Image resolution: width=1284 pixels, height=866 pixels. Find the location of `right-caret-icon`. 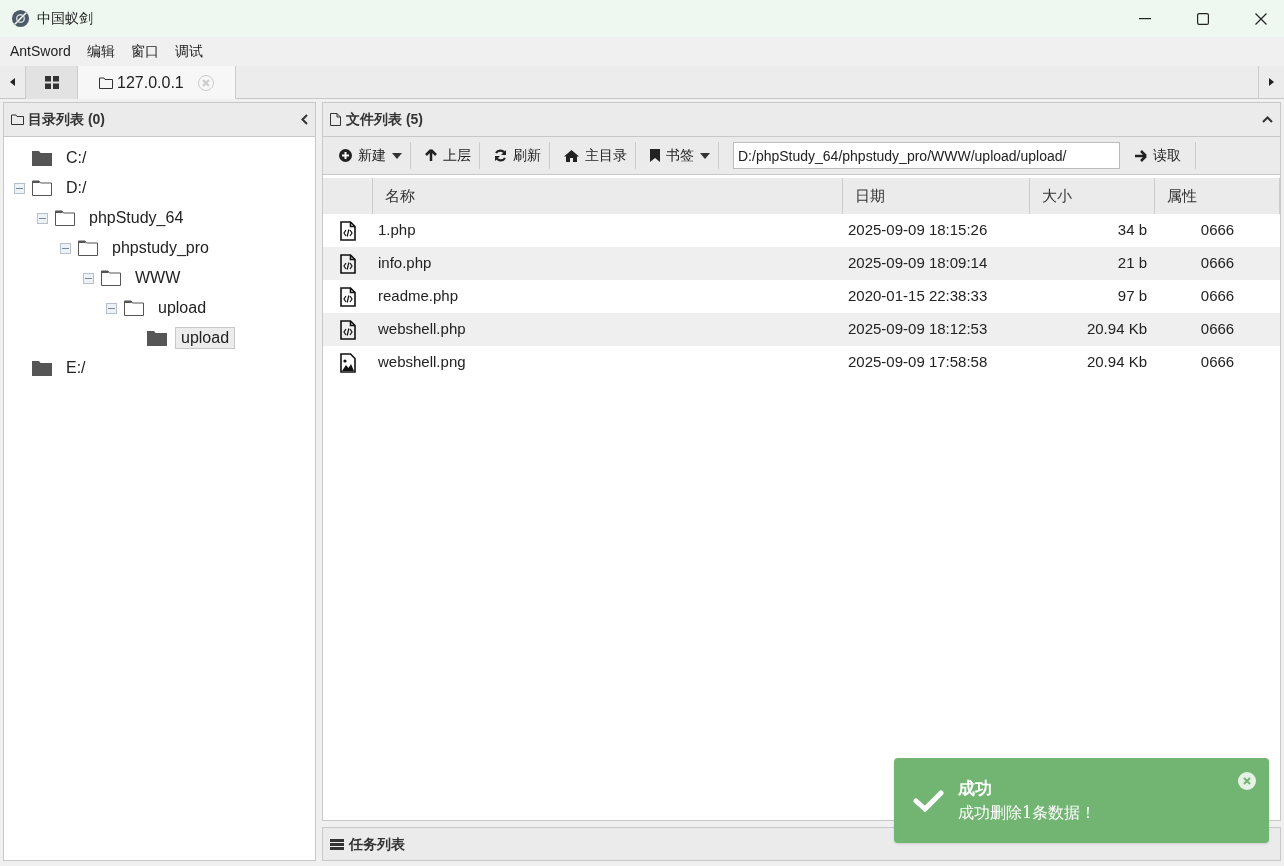

right-caret-icon is located at coordinates (1271, 82).